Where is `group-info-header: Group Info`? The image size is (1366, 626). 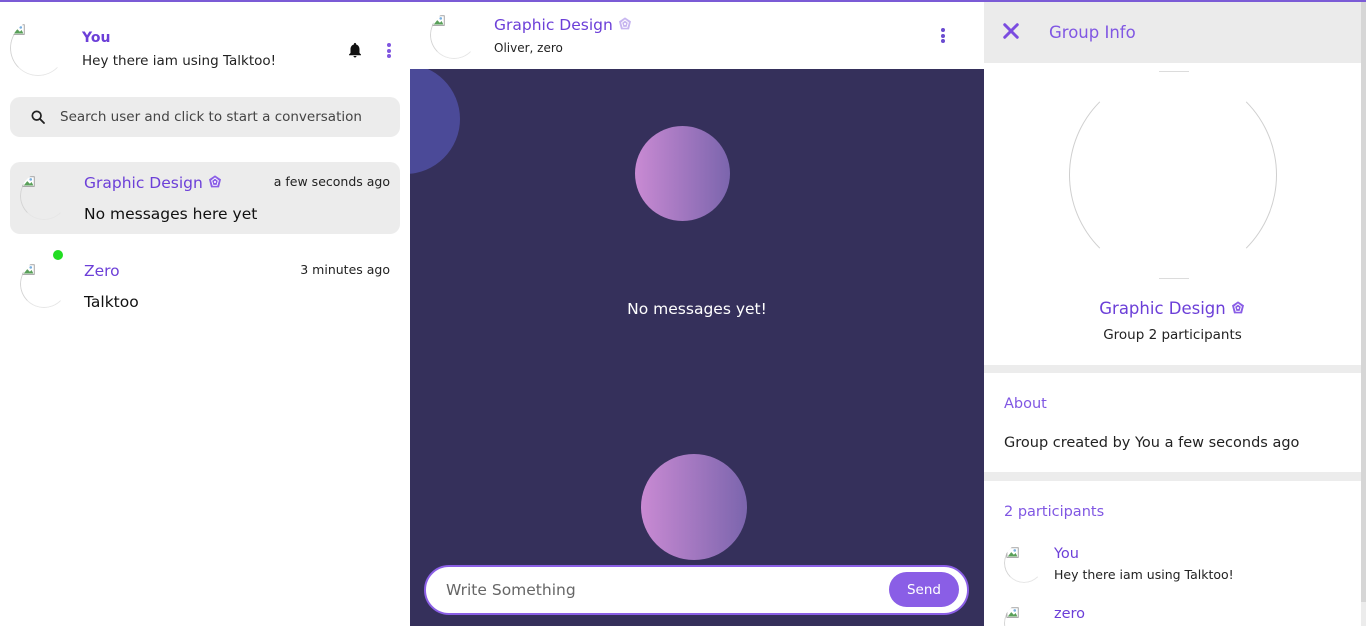 group-info-header: Group Info is located at coordinates (1175, 32).